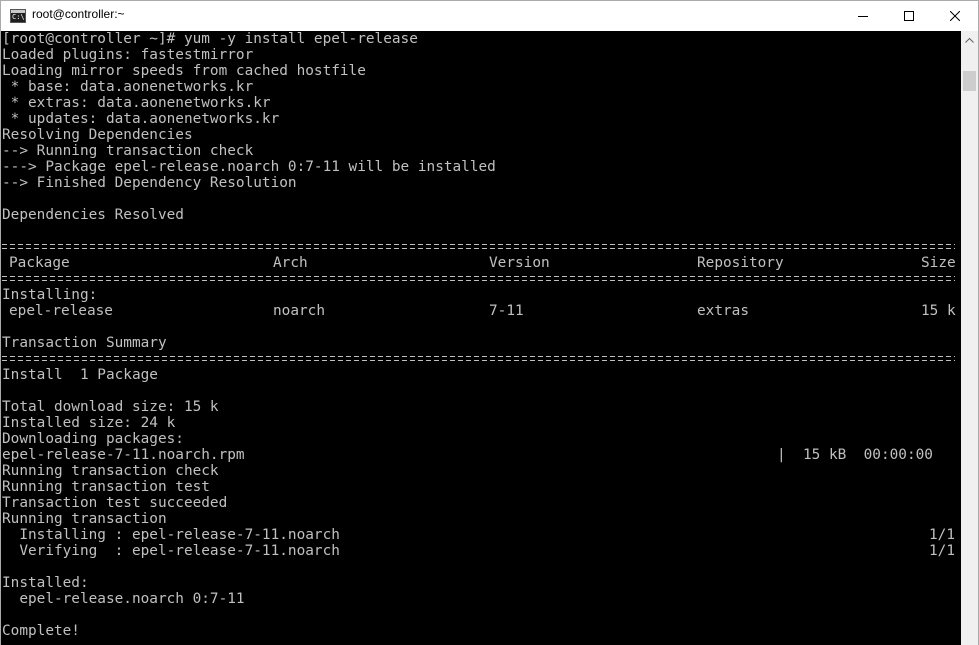 The width and height of the screenshot is (979, 645). I want to click on terminal-line: Installing:, so click(50, 295).